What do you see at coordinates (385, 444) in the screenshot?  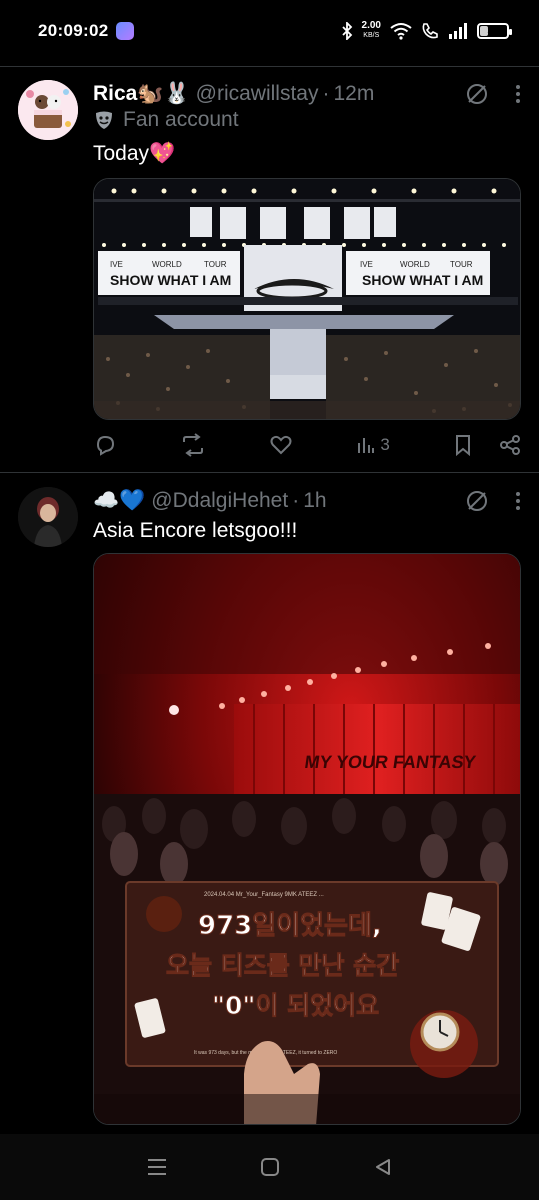 I see `views-count: 3` at bounding box center [385, 444].